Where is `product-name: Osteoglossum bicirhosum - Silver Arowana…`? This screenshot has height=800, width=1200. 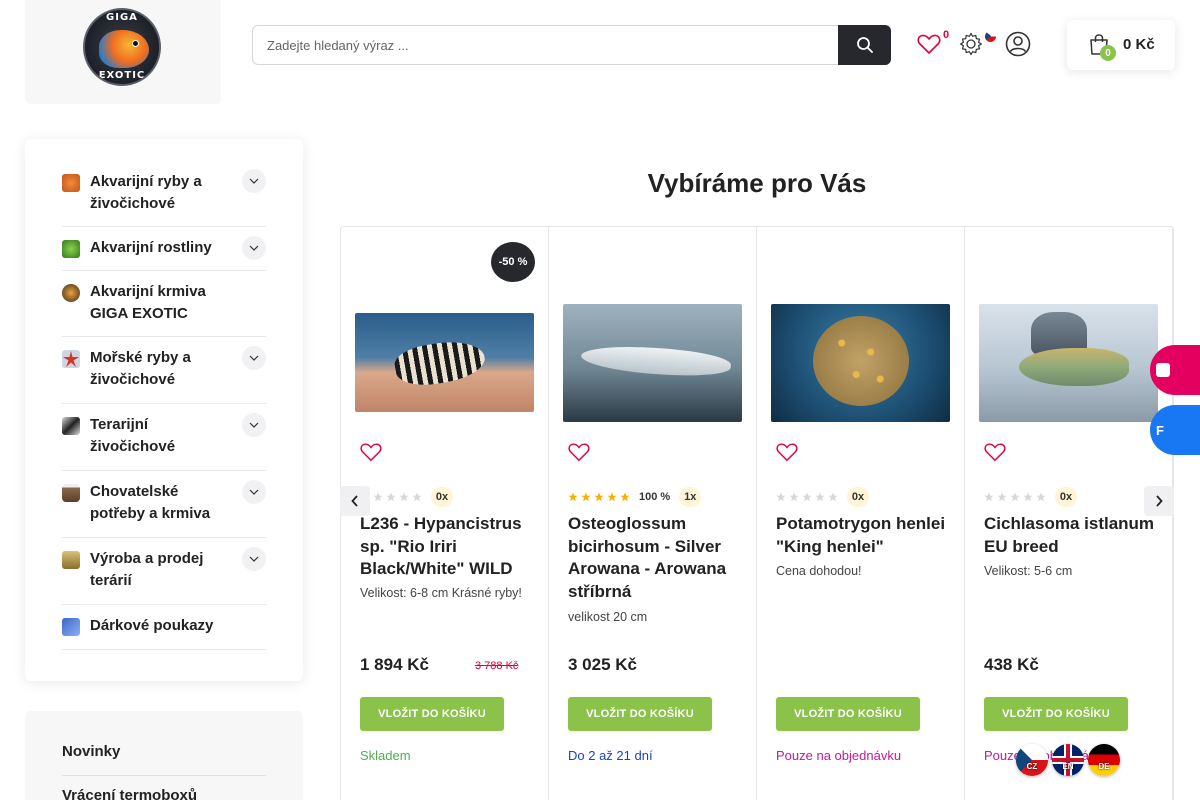 product-name: Osteoglossum bicirhosum - Silver Arowana… is located at coordinates (655, 558).